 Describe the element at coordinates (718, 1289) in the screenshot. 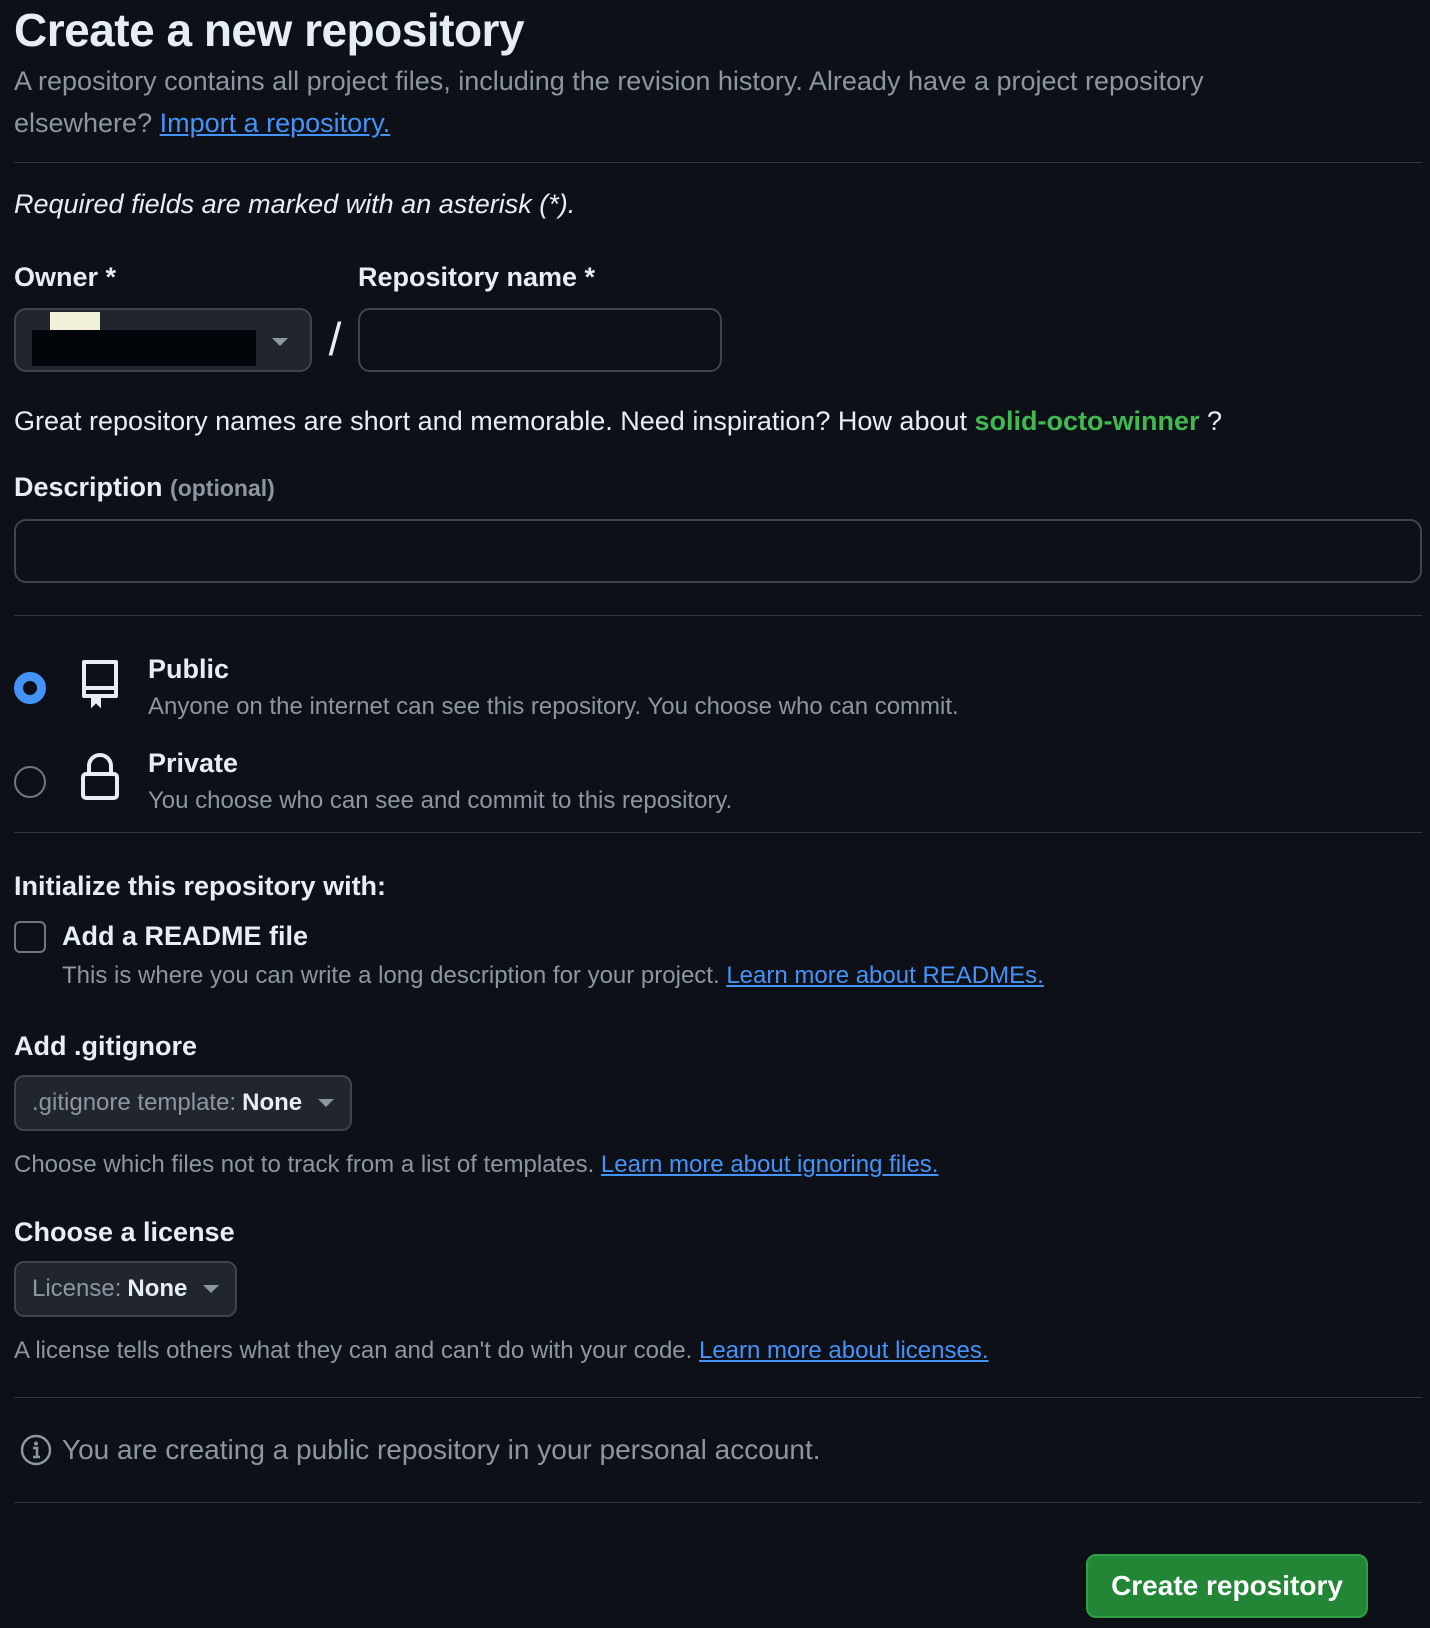

I see `license-select-wrap: License: None` at that location.